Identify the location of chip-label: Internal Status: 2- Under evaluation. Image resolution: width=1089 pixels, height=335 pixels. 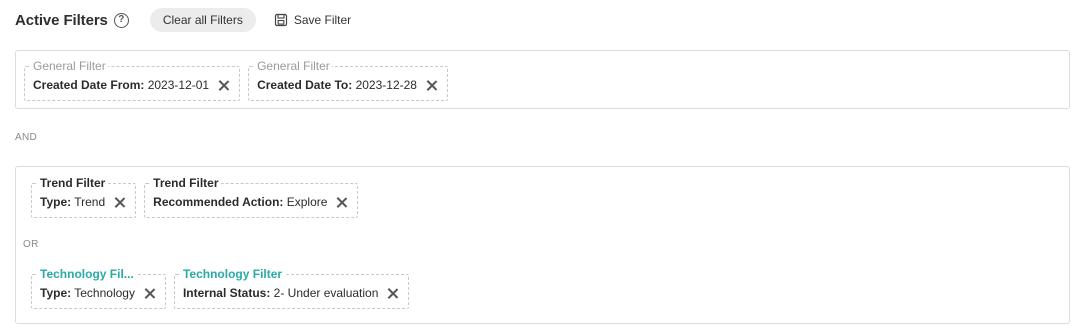
(280, 293).